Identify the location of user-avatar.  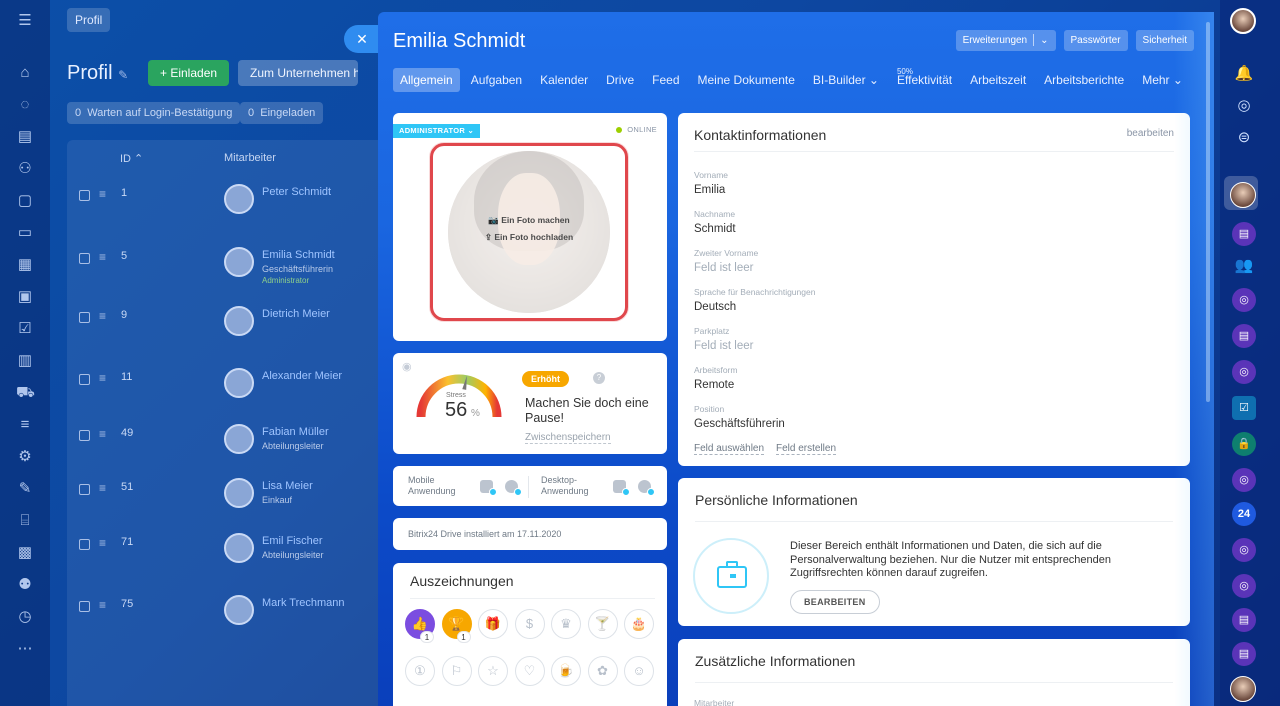
(1243, 21).